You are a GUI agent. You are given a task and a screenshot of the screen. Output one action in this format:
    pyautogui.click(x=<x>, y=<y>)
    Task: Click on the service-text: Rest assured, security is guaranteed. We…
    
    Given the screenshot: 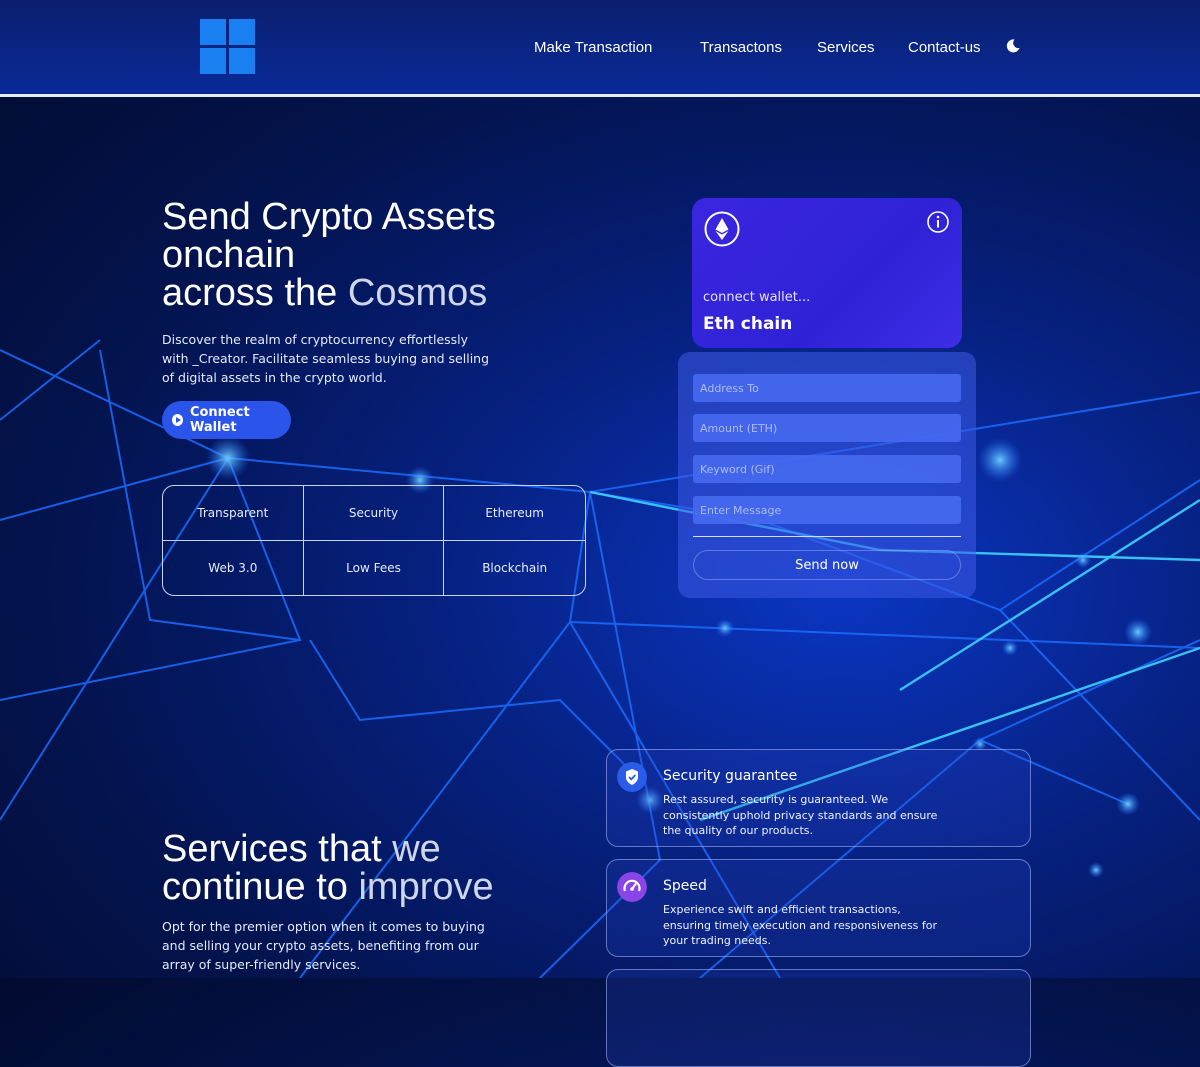 What is the action you would take?
    pyautogui.click(x=800, y=815)
    